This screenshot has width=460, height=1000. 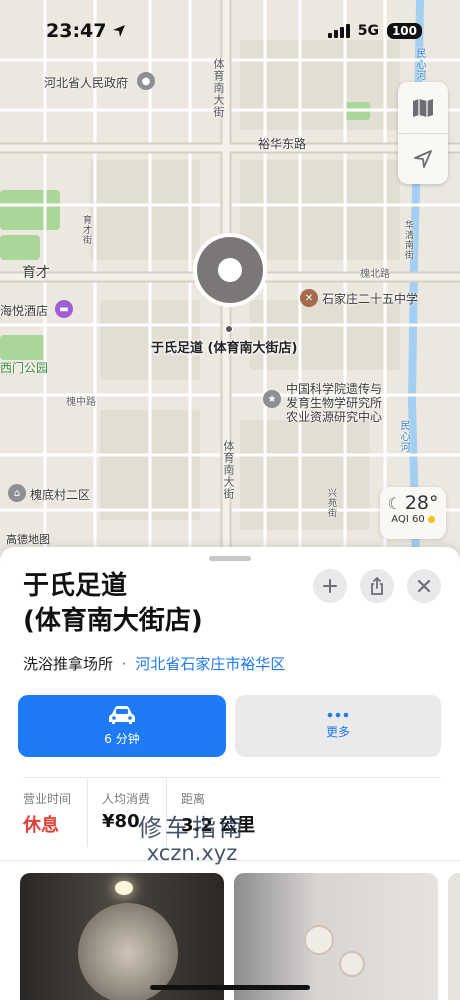 I want to click on plus-icon, so click(x=330, y=586).